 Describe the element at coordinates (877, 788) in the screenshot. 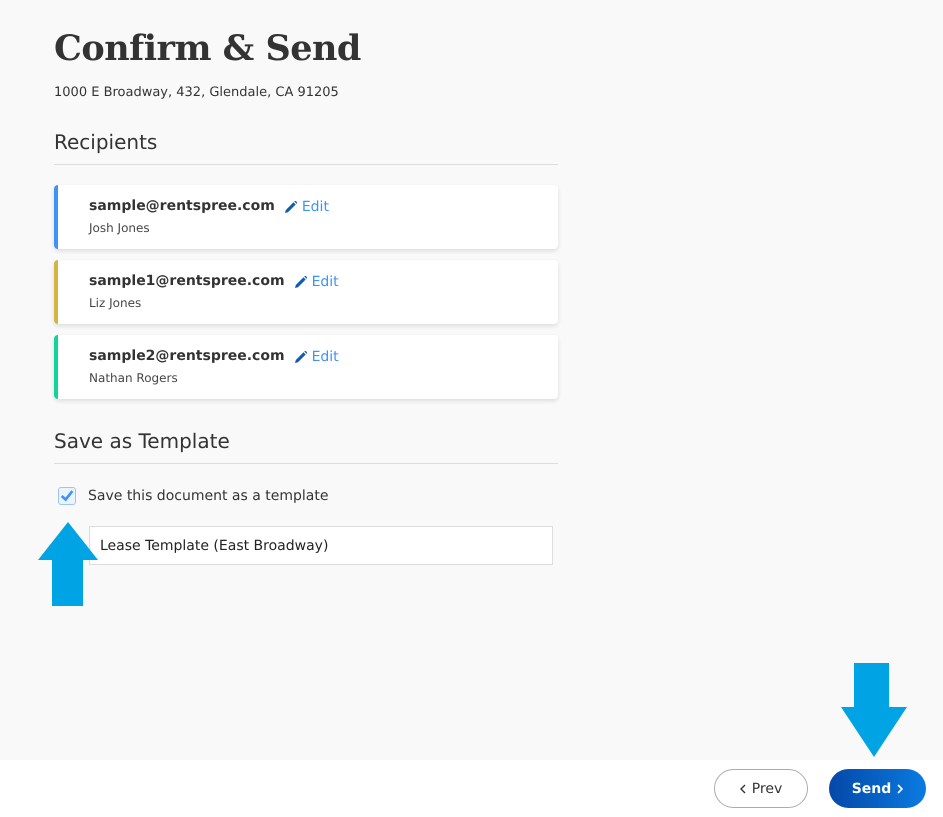

I see `send-button: Send` at that location.